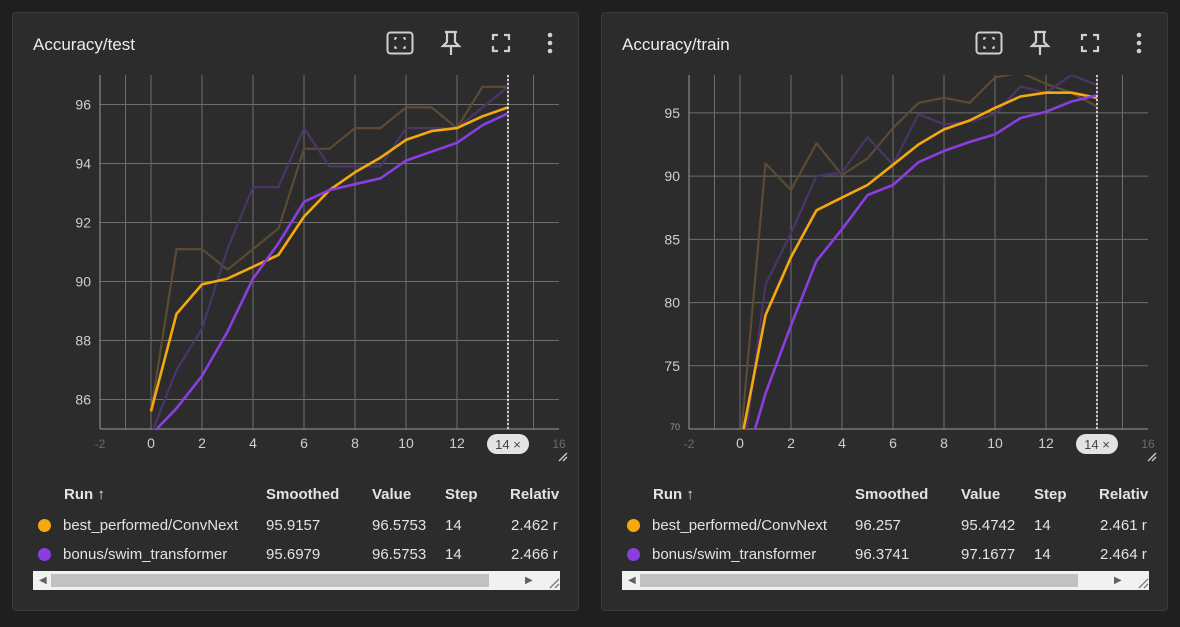 The width and height of the screenshot is (1180, 627). Describe the element at coordinates (672, 366) in the screenshot. I see `y-tick-label: 75` at that location.